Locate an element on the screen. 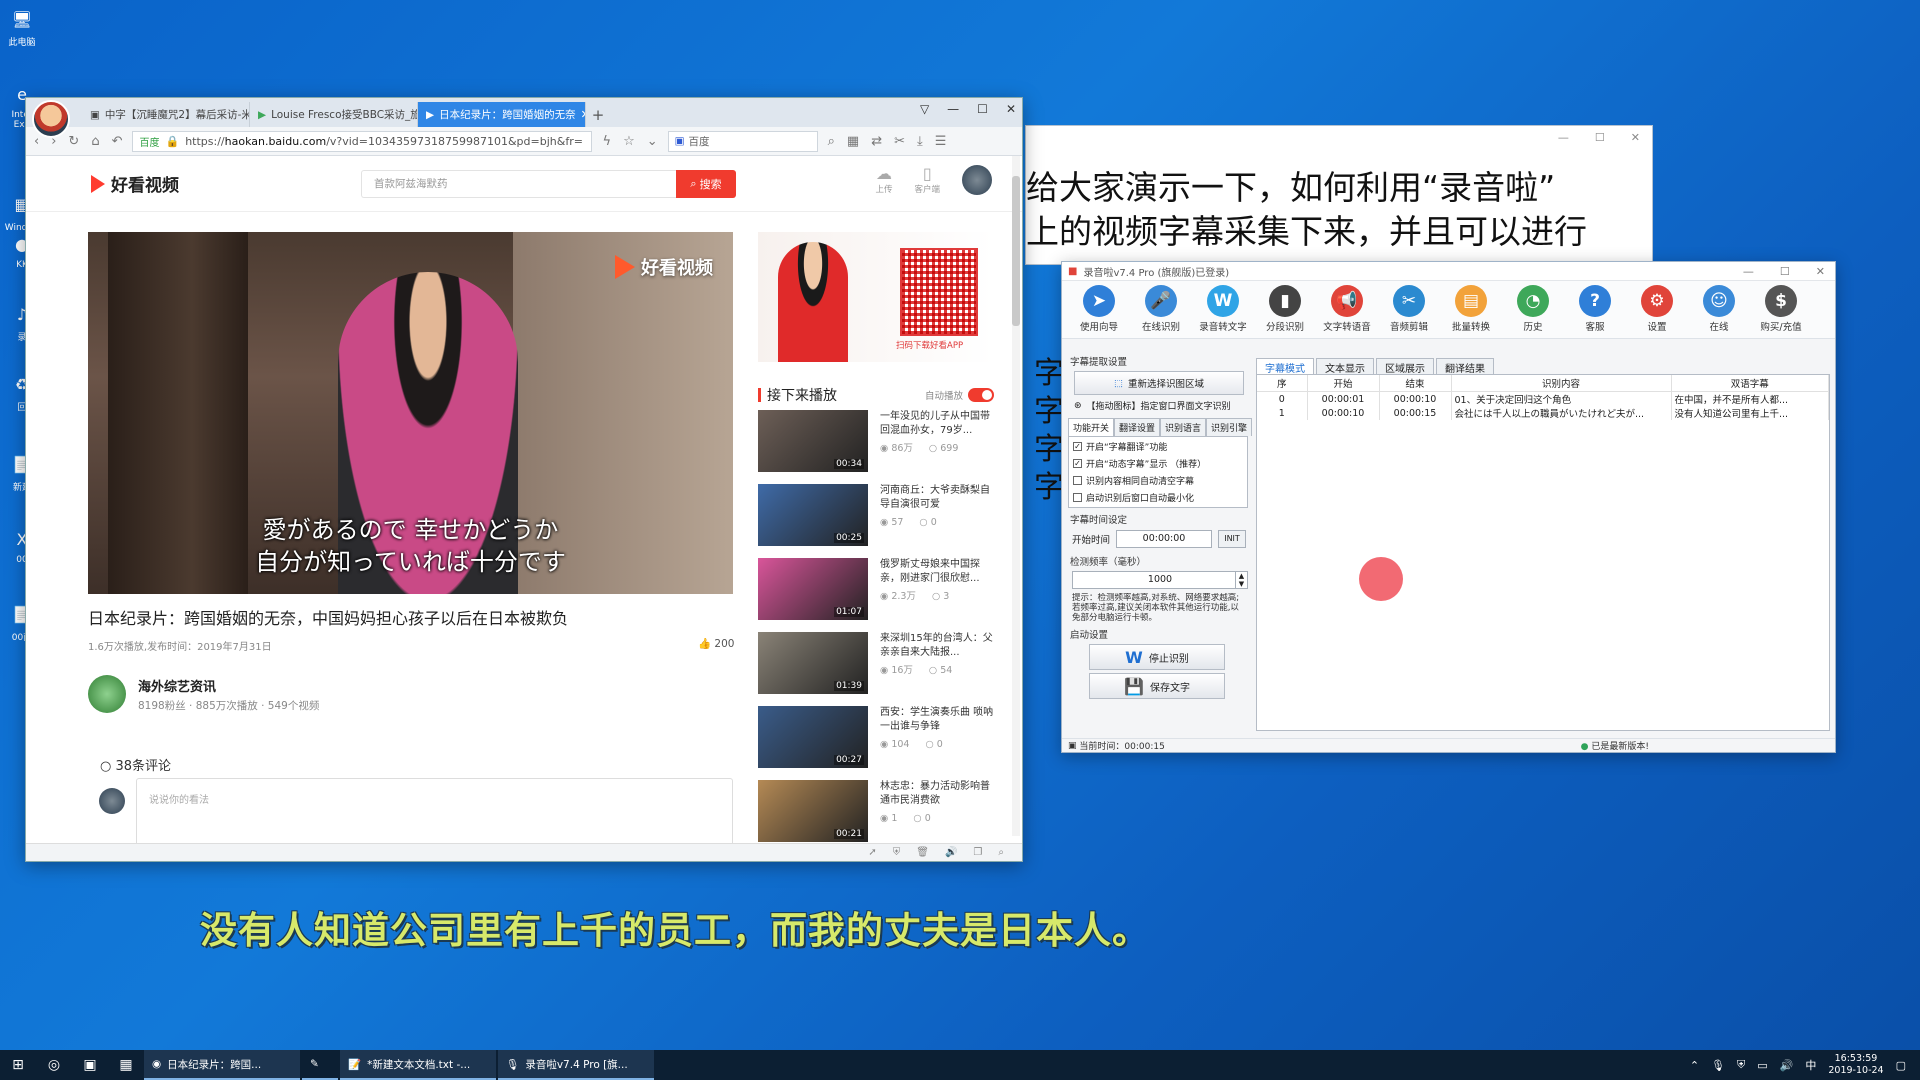 The image size is (1920, 1080). video-thumbnail: 01:39 is located at coordinates (813, 663).